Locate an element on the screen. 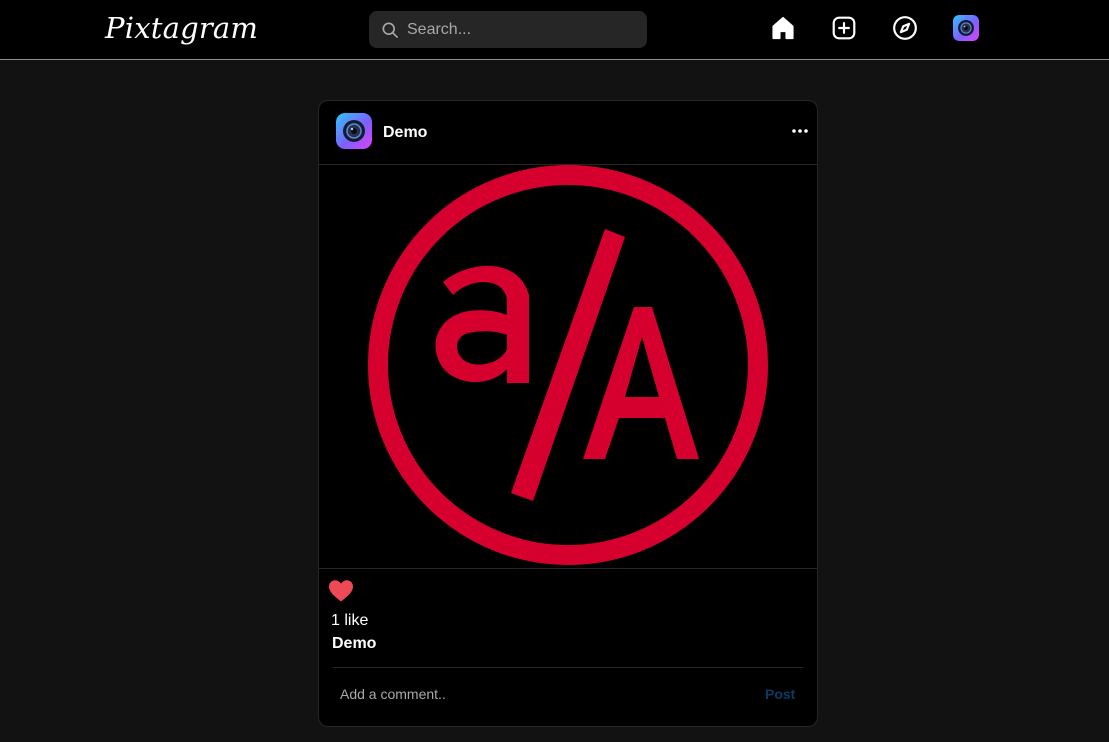 The height and width of the screenshot is (742, 1109). new-post-icon is located at coordinates (844, 28).